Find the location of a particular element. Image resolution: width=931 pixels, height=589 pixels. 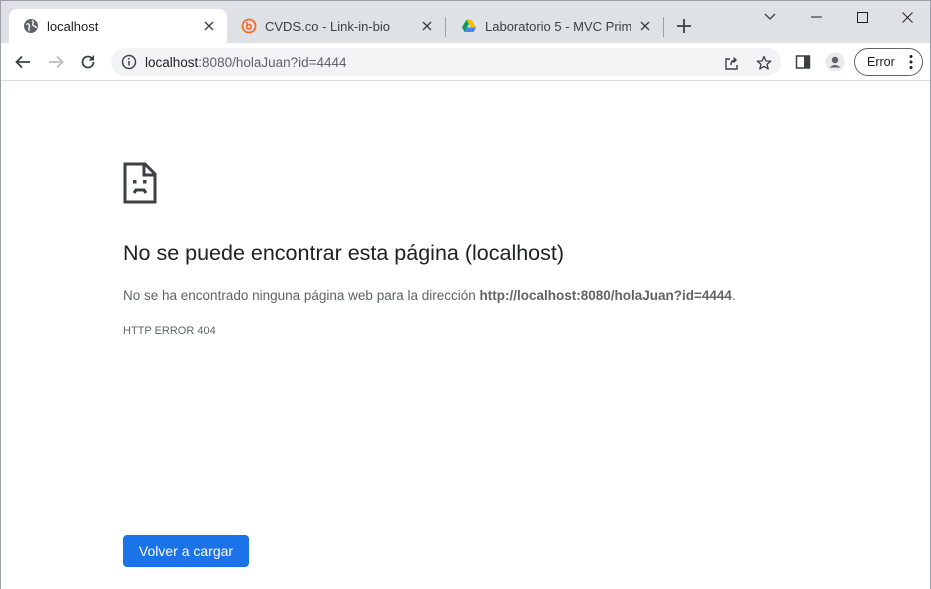

url-path: :8080/holaJuan?id=4444 is located at coordinates (272, 62).